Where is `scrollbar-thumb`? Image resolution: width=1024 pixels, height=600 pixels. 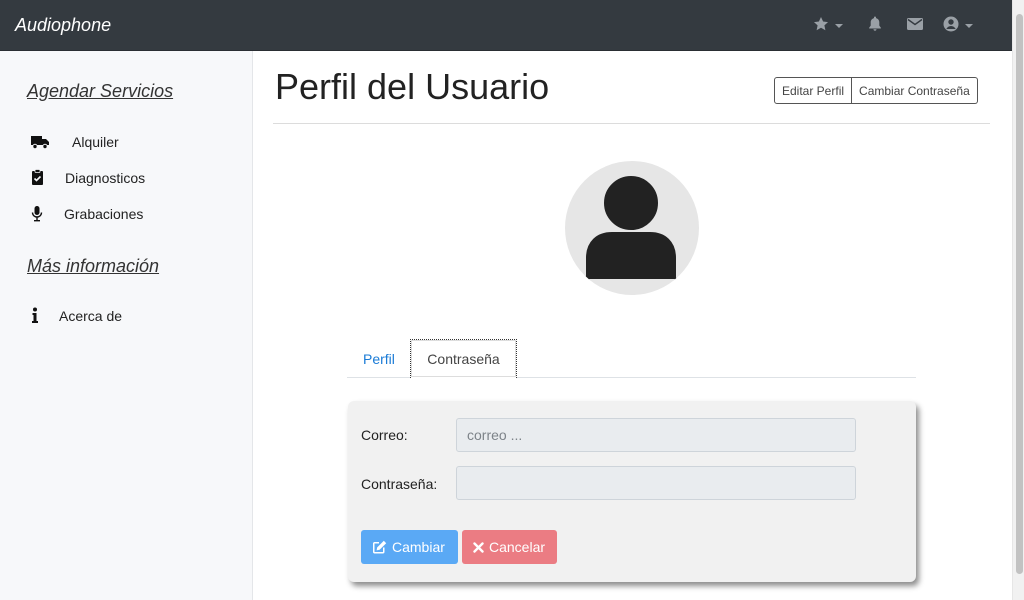
scrollbar-thumb is located at coordinates (1019, 294).